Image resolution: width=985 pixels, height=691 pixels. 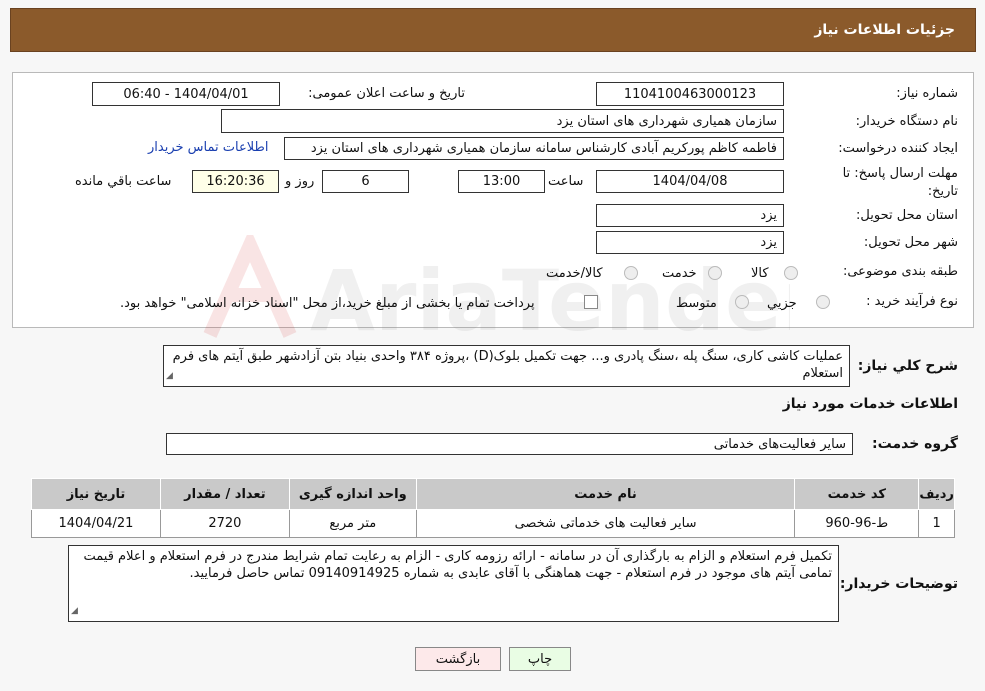 What do you see at coordinates (912, 301) in the screenshot?
I see `process-label: نوع فرآیند خرید :` at bounding box center [912, 301].